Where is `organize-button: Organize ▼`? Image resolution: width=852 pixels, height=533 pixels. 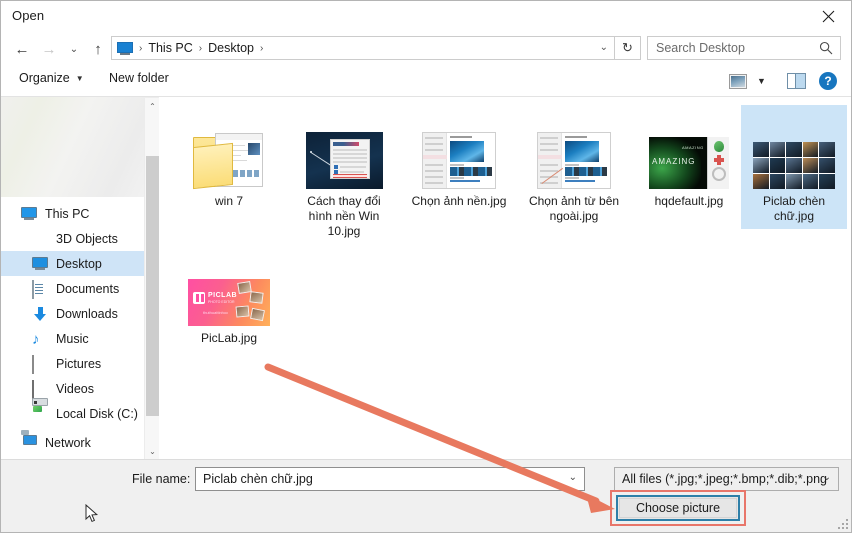 organize-button: Organize ▼ is located at coordinates (51, 78).